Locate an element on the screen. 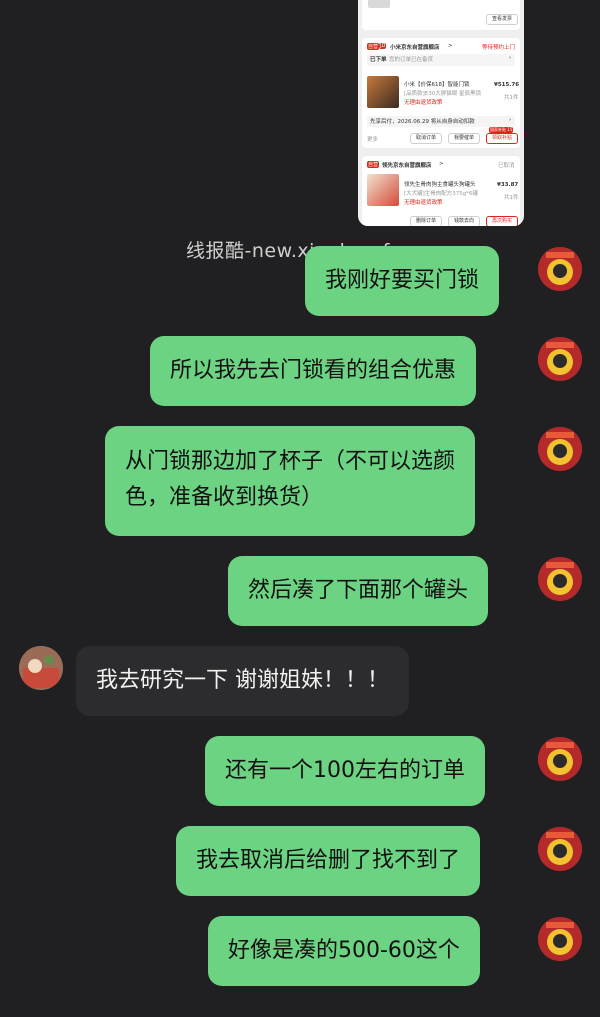  product-spec: [品质款]E30大屏猫眼 星辰黑锁 is located at coordinates (443, 94).